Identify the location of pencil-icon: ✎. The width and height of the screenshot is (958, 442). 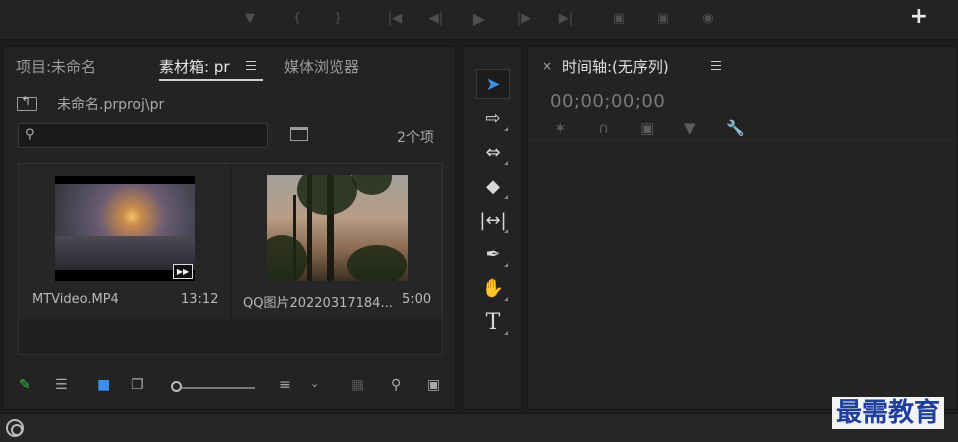
(25, 385).